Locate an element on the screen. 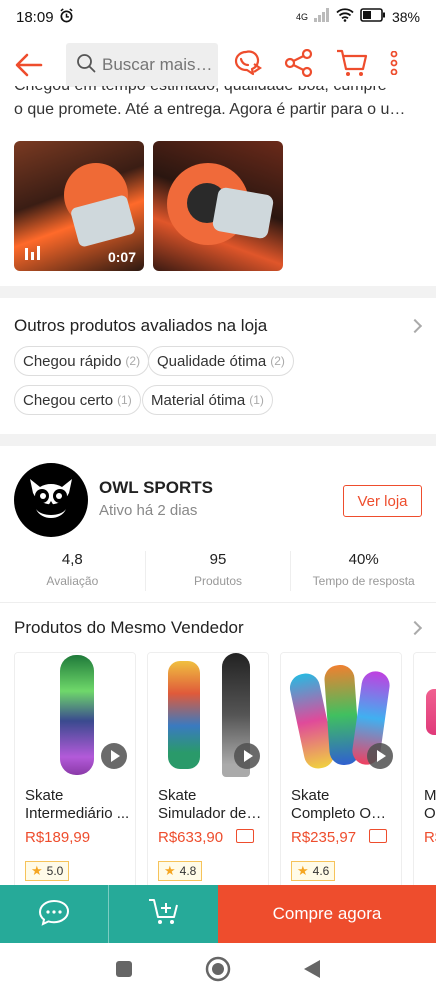 The image size is (436, 1000). product-card: Skate Intermediário ... R$189,99 ★ 5.0 is located at coordinates (75, 772).